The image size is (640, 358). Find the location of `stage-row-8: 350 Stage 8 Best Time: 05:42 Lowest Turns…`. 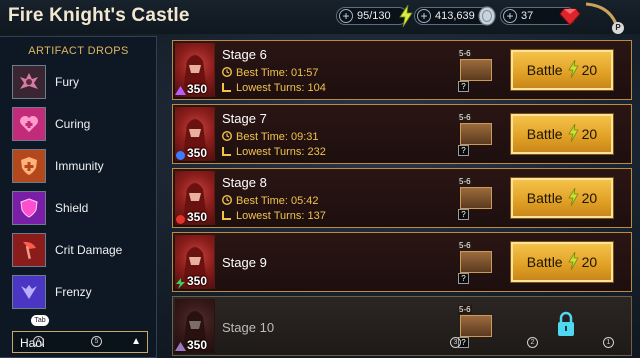

stage-row-8: 350 Stage 8 Best Time: 05:42 Lowest Turns… is located at coordinates (402, 198).